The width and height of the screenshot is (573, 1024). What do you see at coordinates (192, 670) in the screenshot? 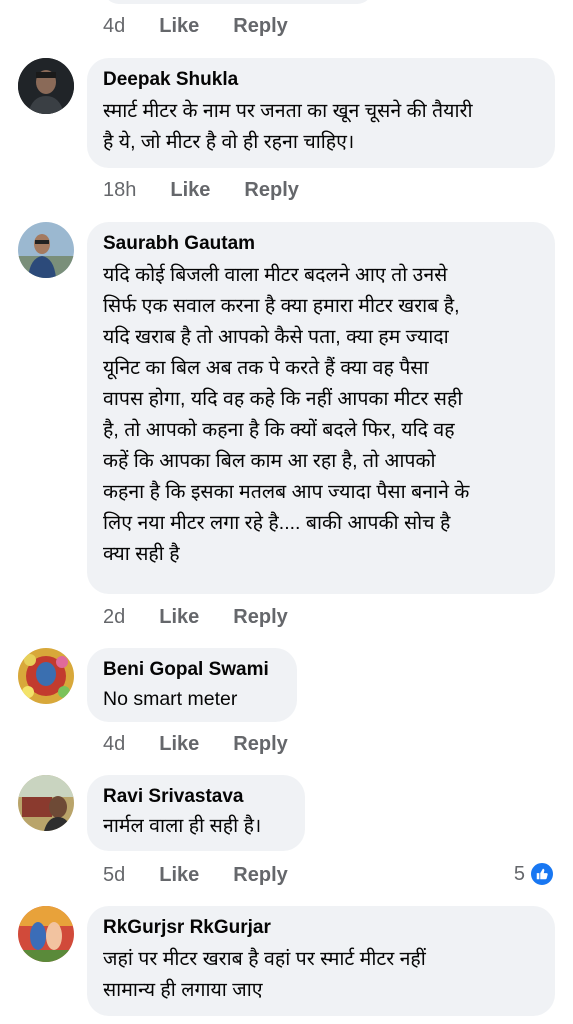
I see `comment-author: Beni Gopal Swami` at bounding box center [192, 670].